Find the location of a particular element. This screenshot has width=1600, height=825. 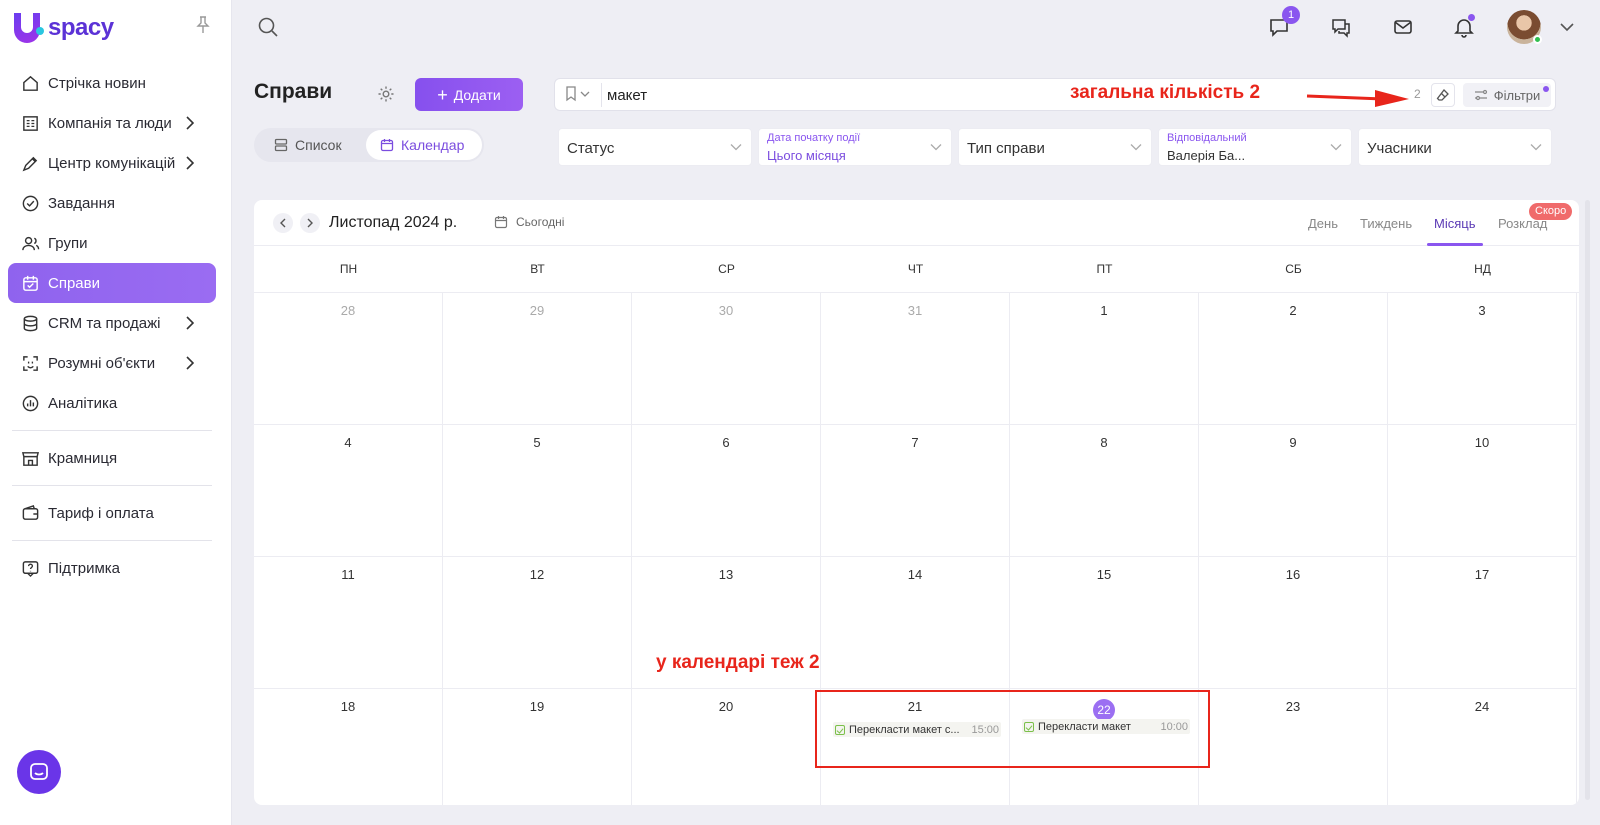

filters-button: Фільтри is located at coordinates (1507, 95).